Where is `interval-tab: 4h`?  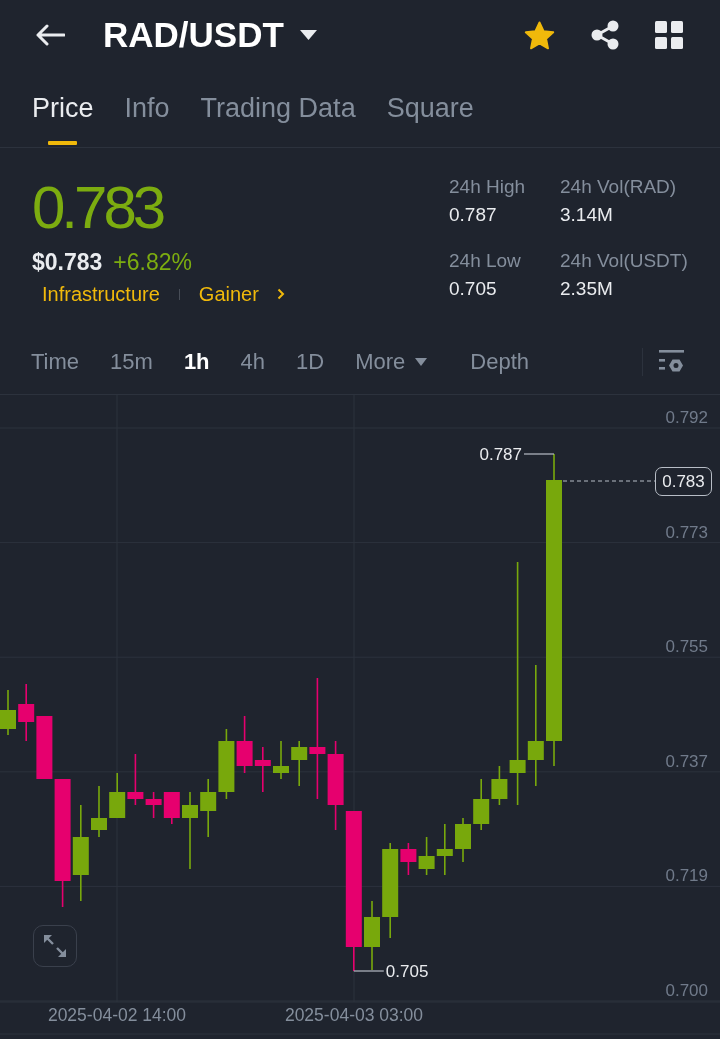
interval-tab: 4h is located at coordinates (253, 362).